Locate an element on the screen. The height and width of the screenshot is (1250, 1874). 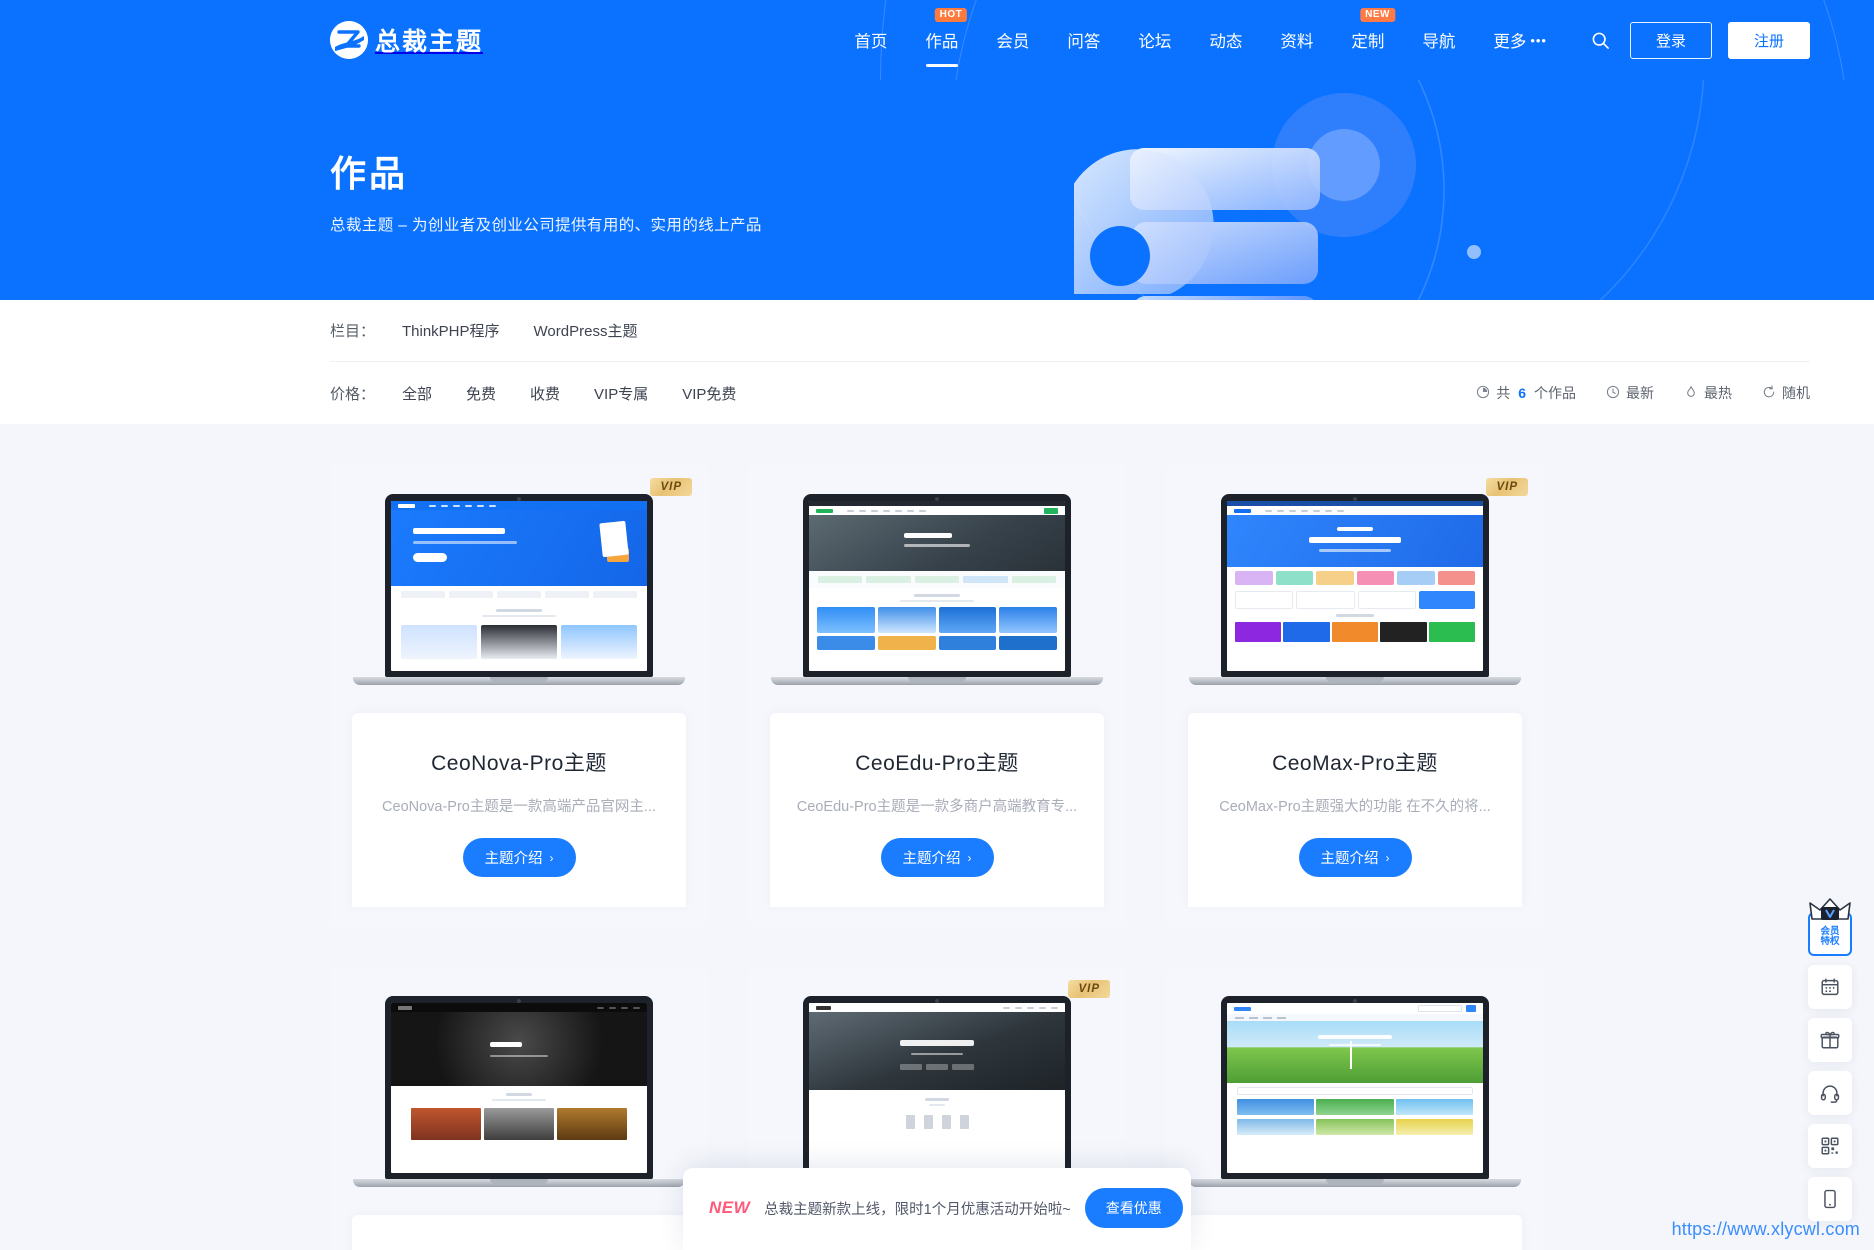
sort-label: 随机 is located at coordinates (1796, 393).